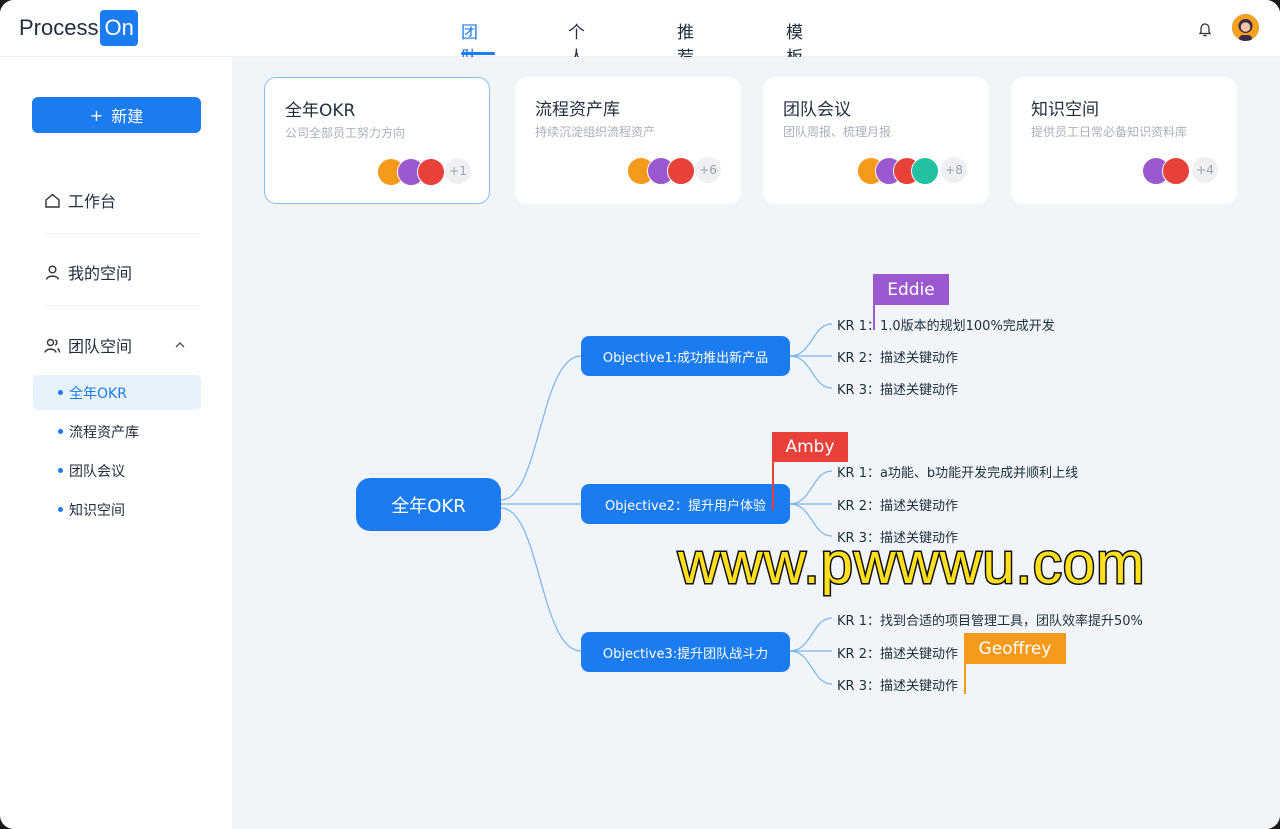  Describe the element at coordinates (1015, 648) in the screenshot. I see `collaborator-cursor-geoffrey: Geoffrey` at that location.